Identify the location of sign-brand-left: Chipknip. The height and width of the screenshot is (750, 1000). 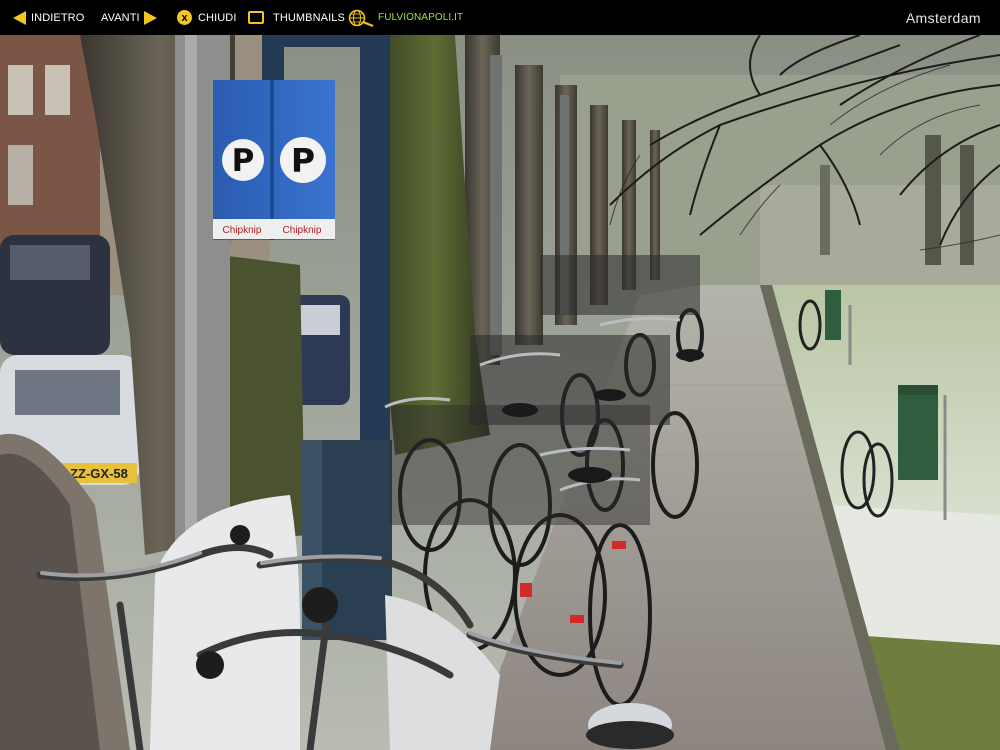
(242, 230).